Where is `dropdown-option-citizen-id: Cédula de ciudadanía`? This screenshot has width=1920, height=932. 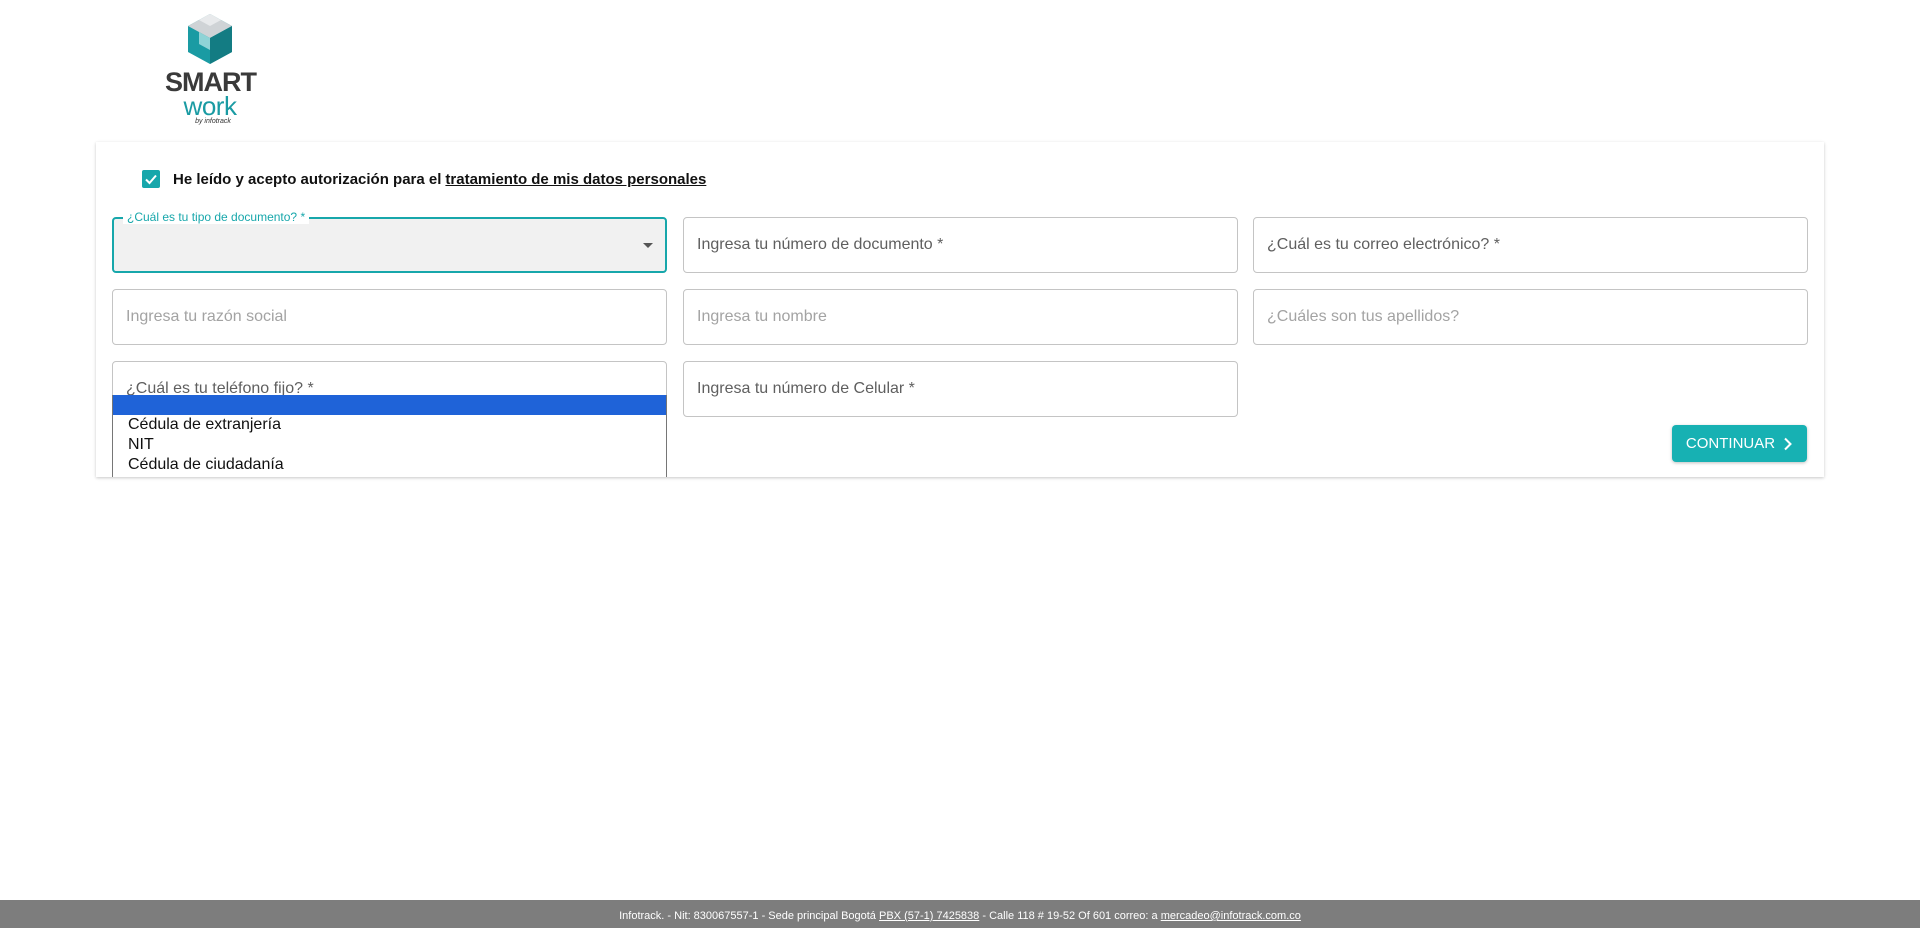
dropdown-option-citizen-id: Cédula de ciudadanía is located at coordinates (389, 465).